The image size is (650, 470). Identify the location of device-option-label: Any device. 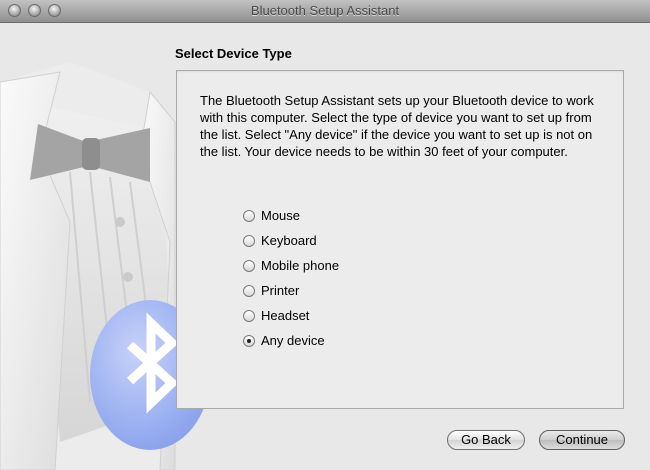
(293, 340).